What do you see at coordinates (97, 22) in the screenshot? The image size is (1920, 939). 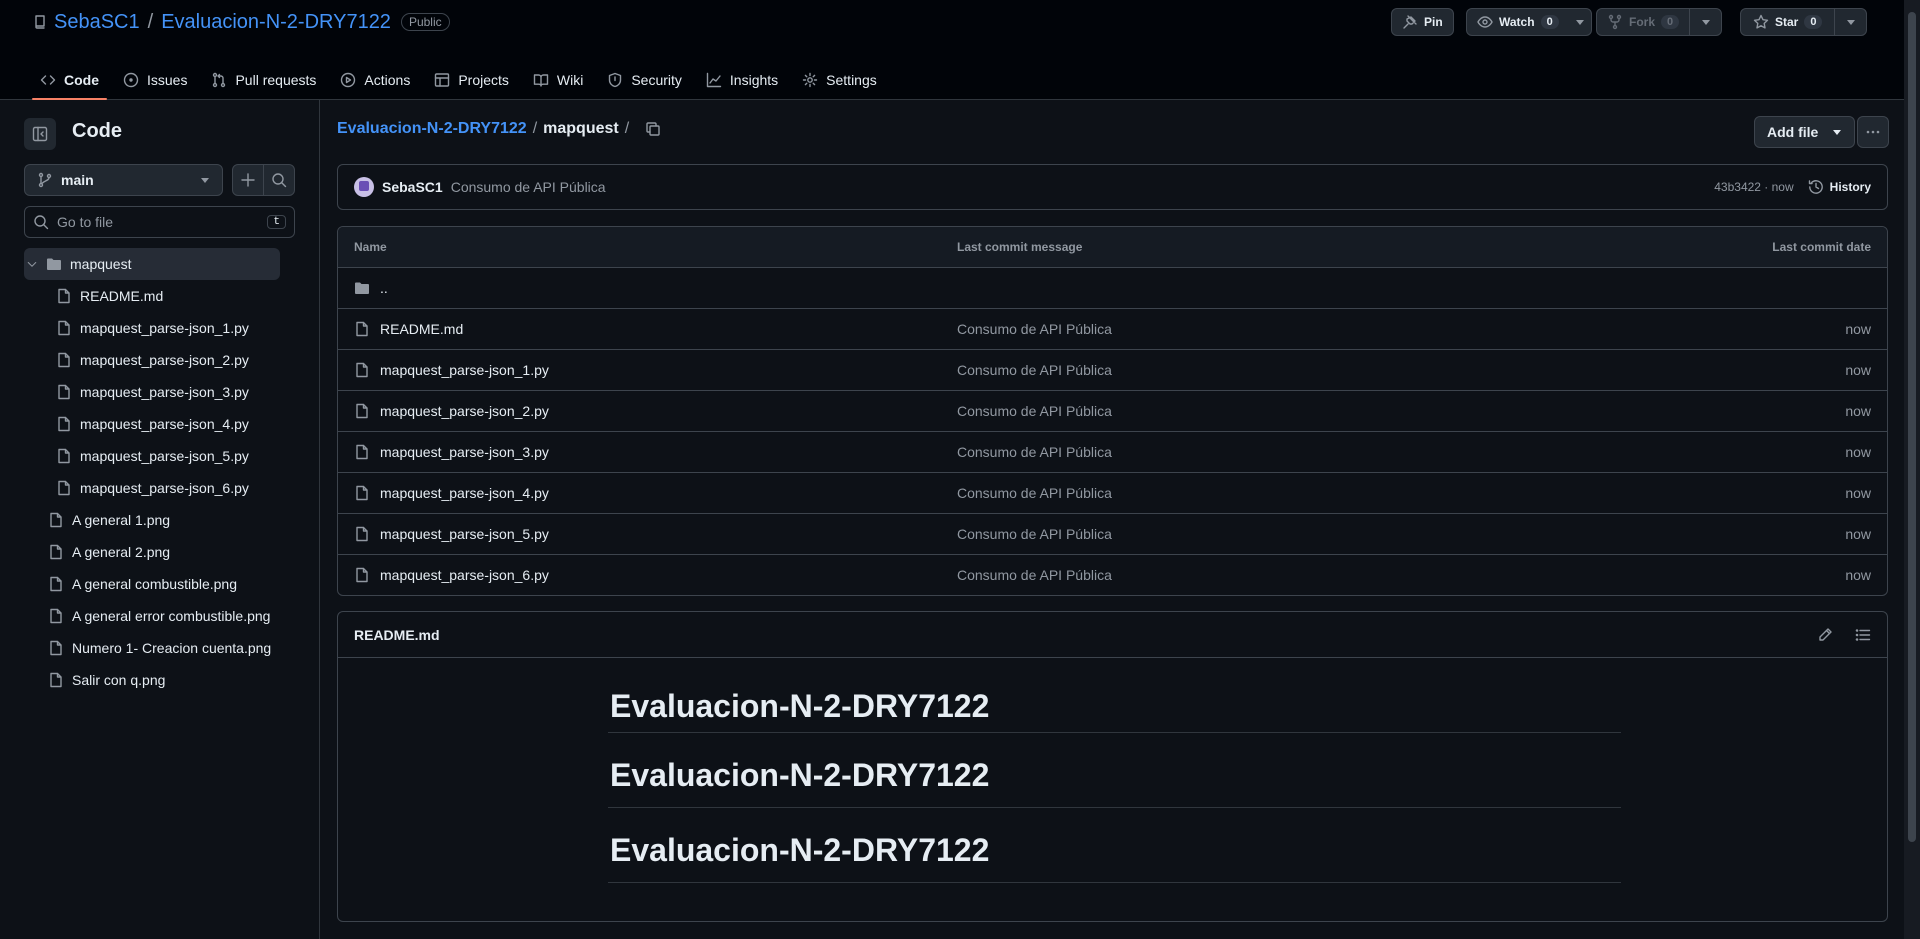 I see `repo-owner-link: SebaSC1` at bounding box center [97, 22].